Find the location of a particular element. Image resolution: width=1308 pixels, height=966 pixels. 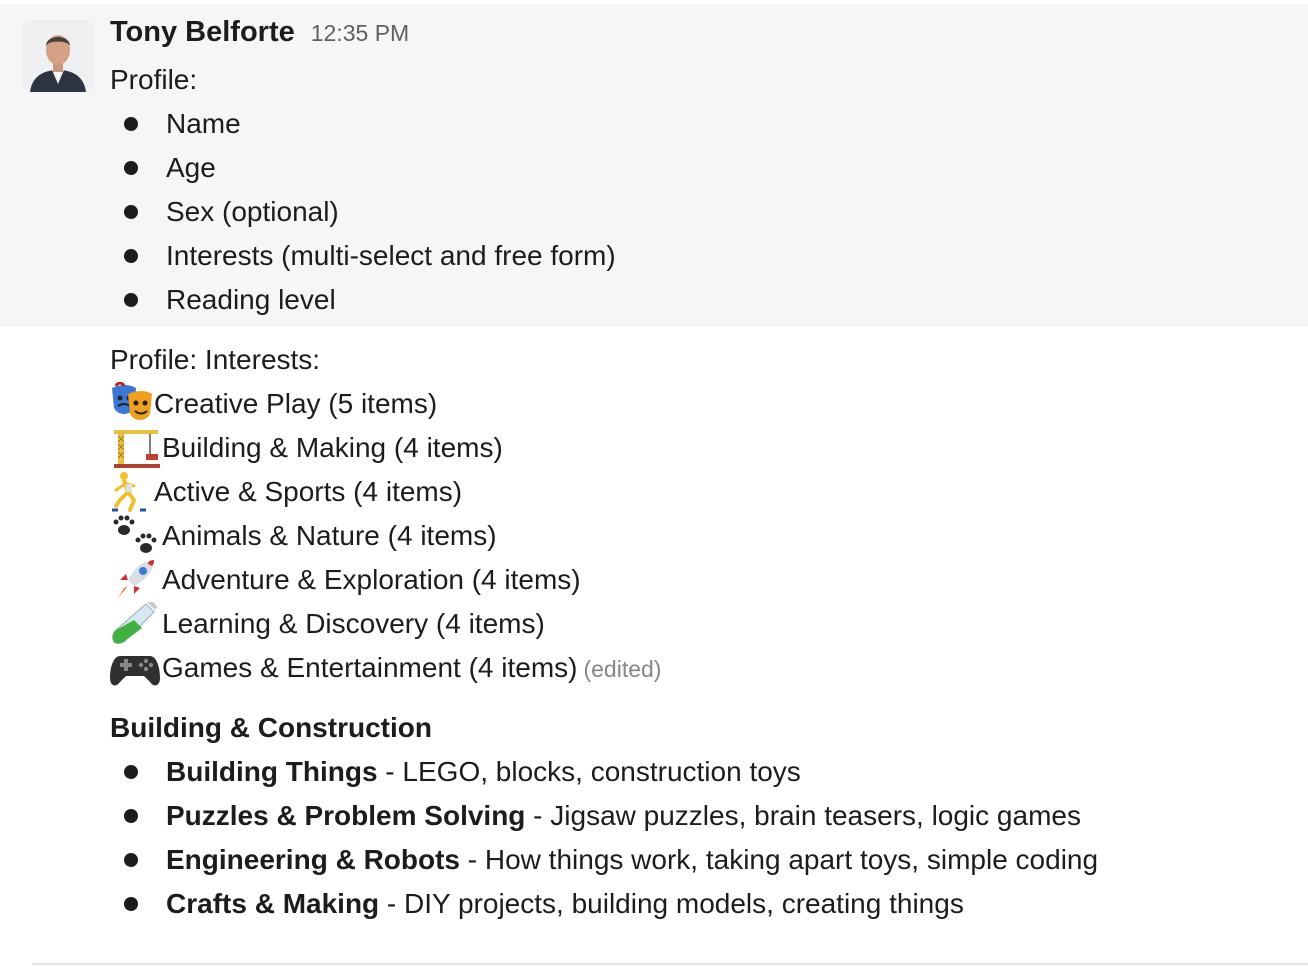

list-item-bold: Puzzles & Problem Solving is located at coordinates (346, 815).